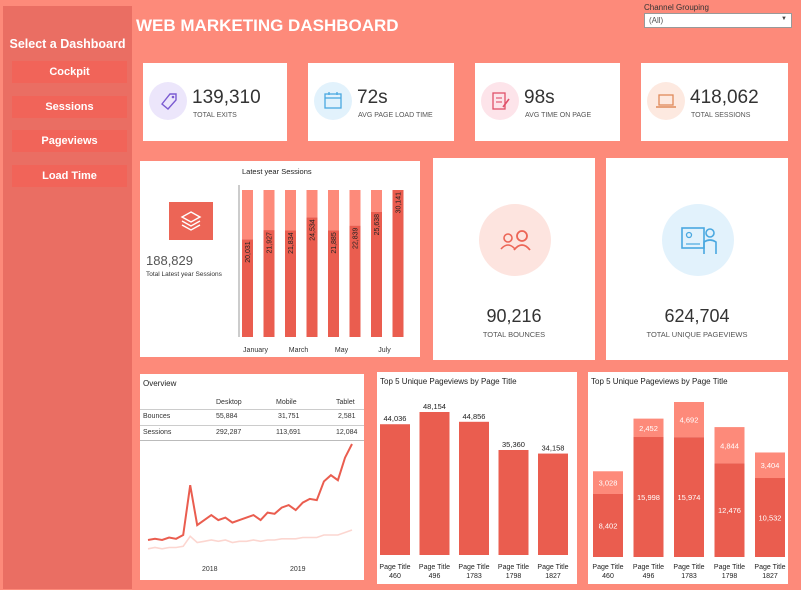 The image size is (808, 597). Describe the element at coordinates (334, 243) in the screenshot. I see `data-label: 21,885` at that location.